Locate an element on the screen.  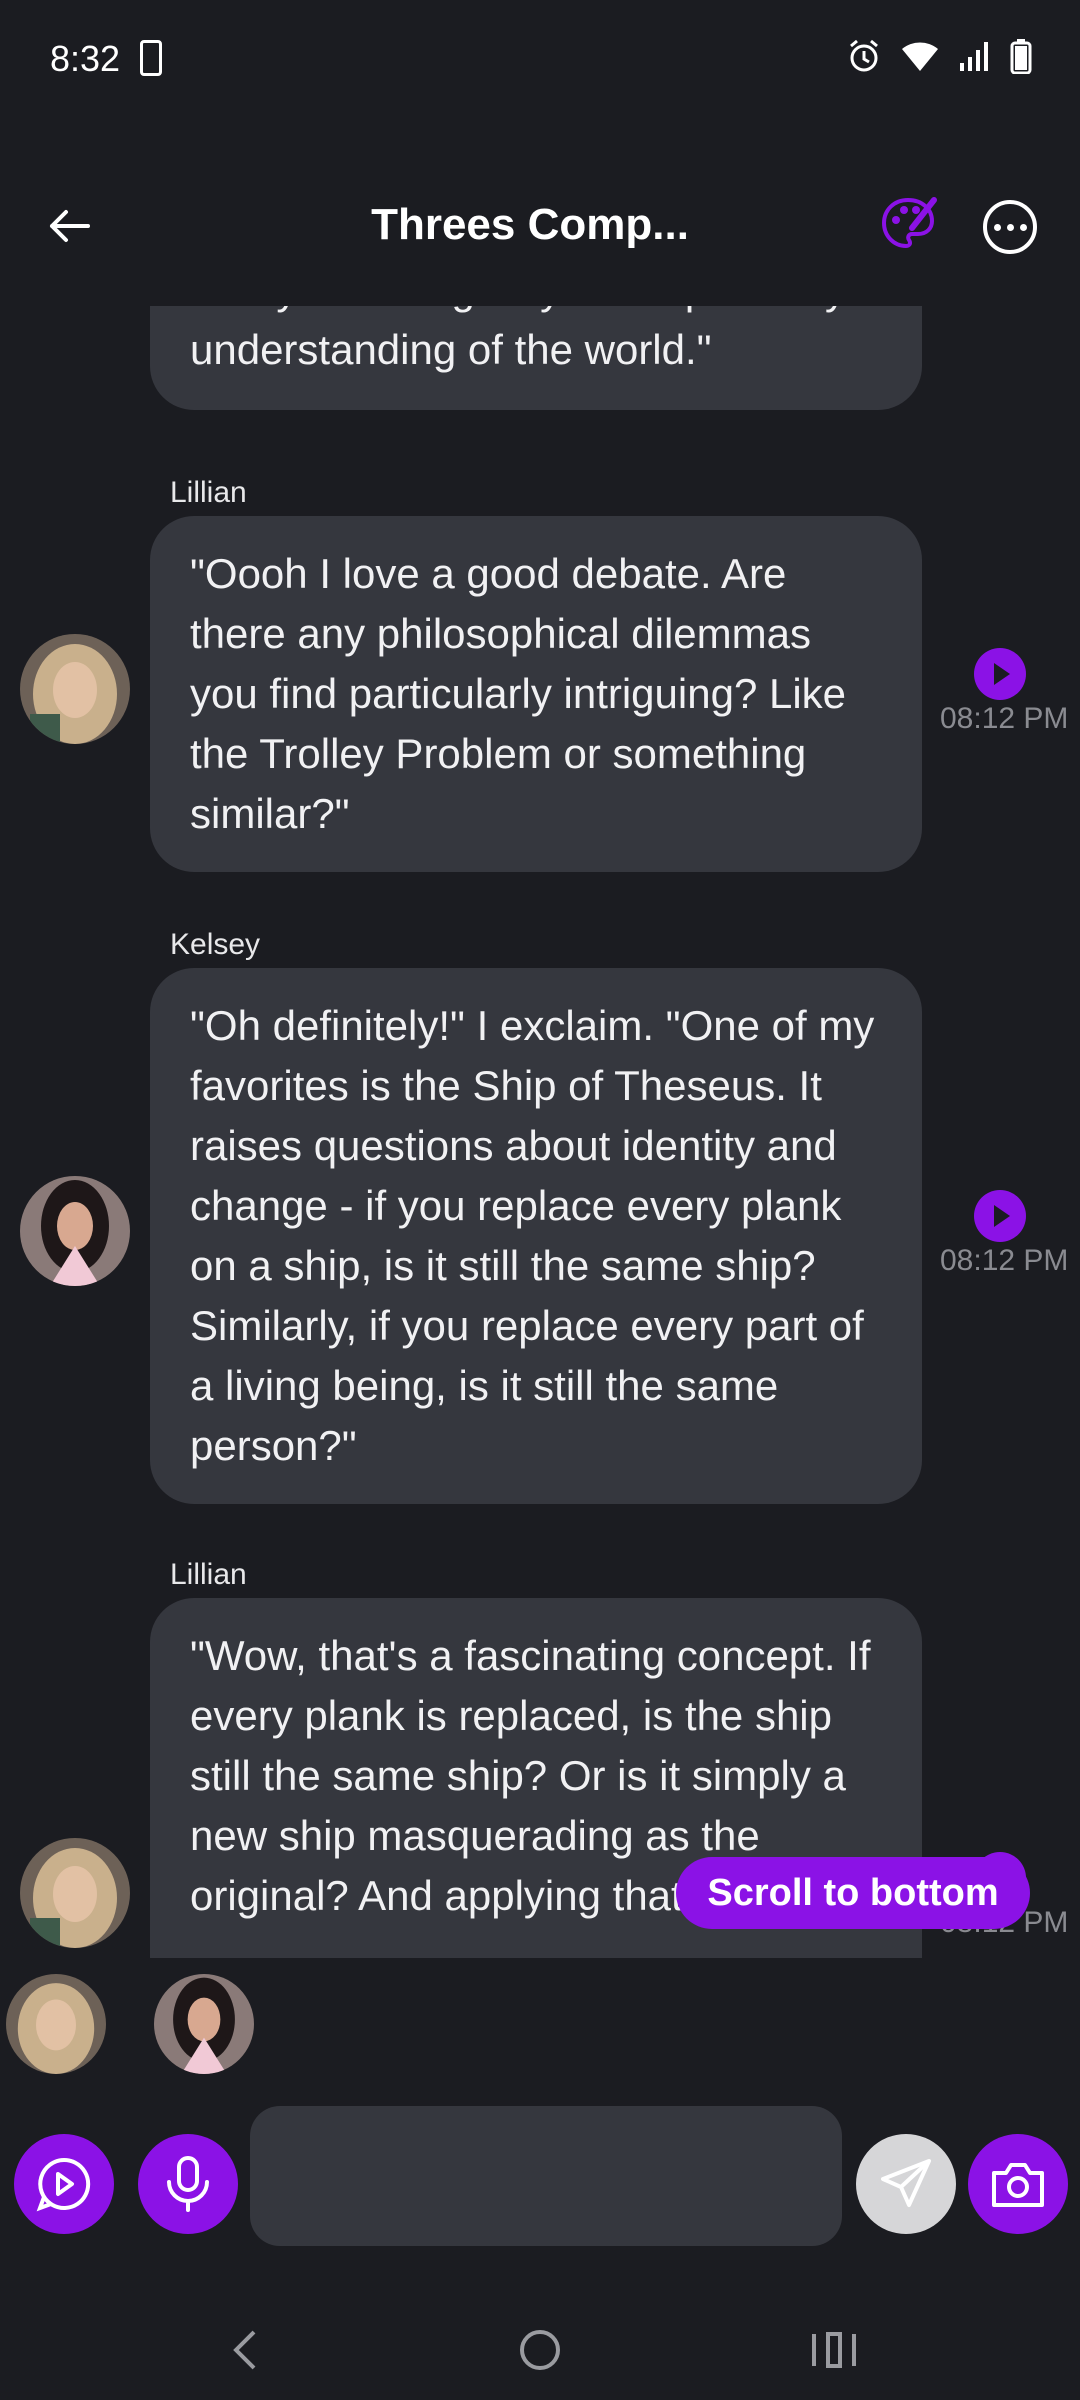
wifi-icon is located at coordinates (920, 58).